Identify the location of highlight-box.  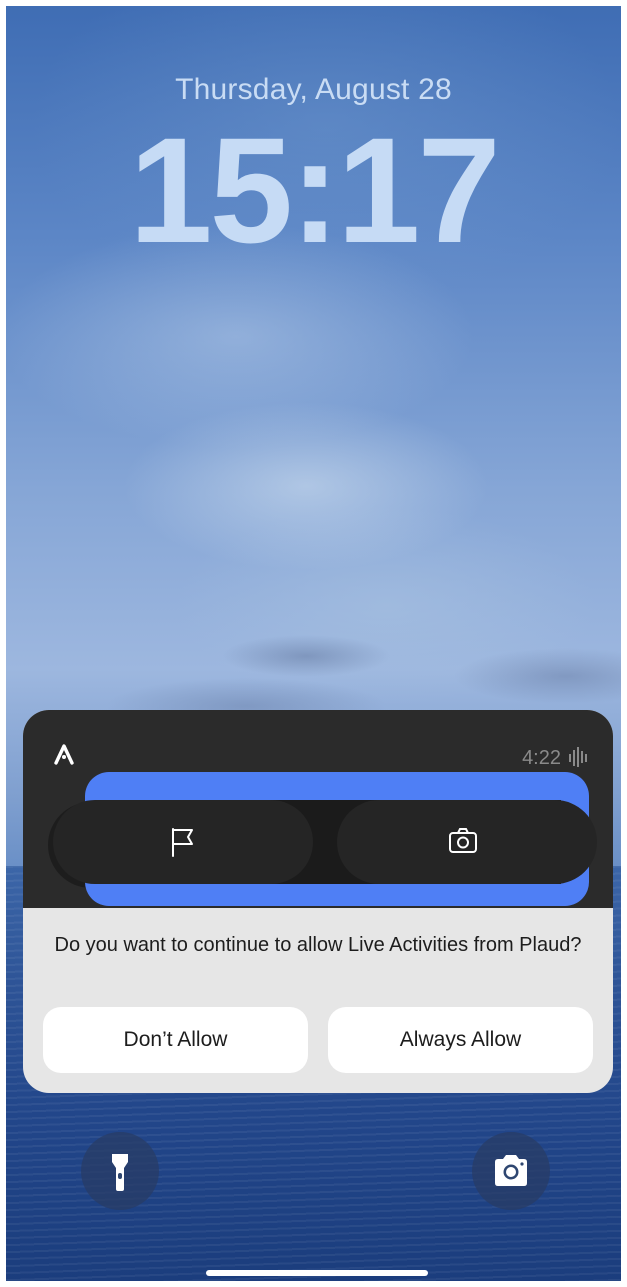
(325, 839).